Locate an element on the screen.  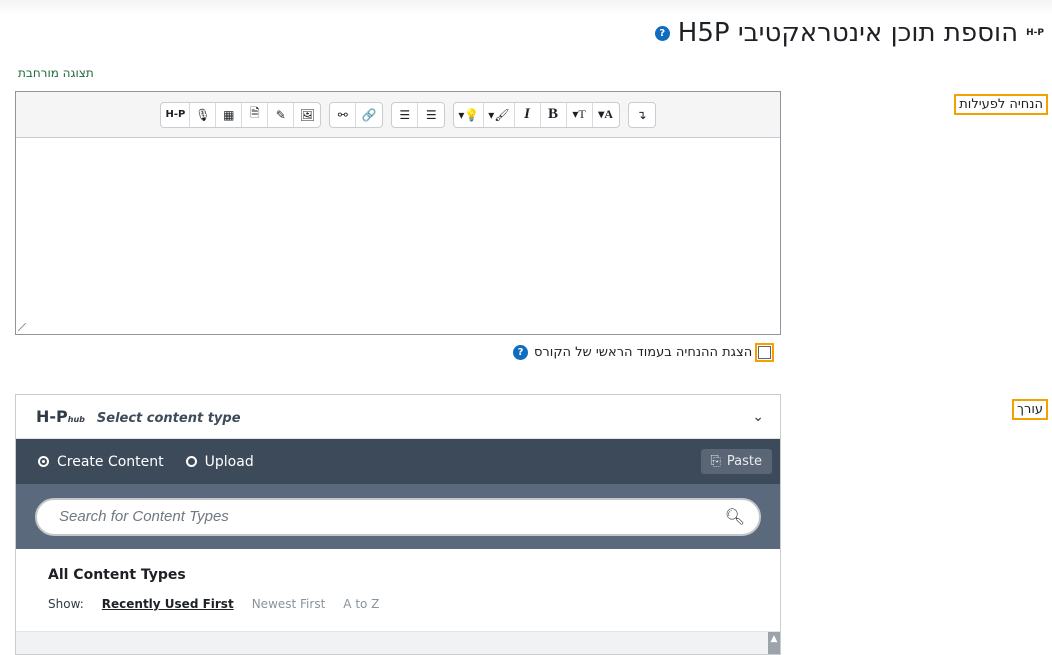
radio-selected-icon is located at coordinates (43, 461).